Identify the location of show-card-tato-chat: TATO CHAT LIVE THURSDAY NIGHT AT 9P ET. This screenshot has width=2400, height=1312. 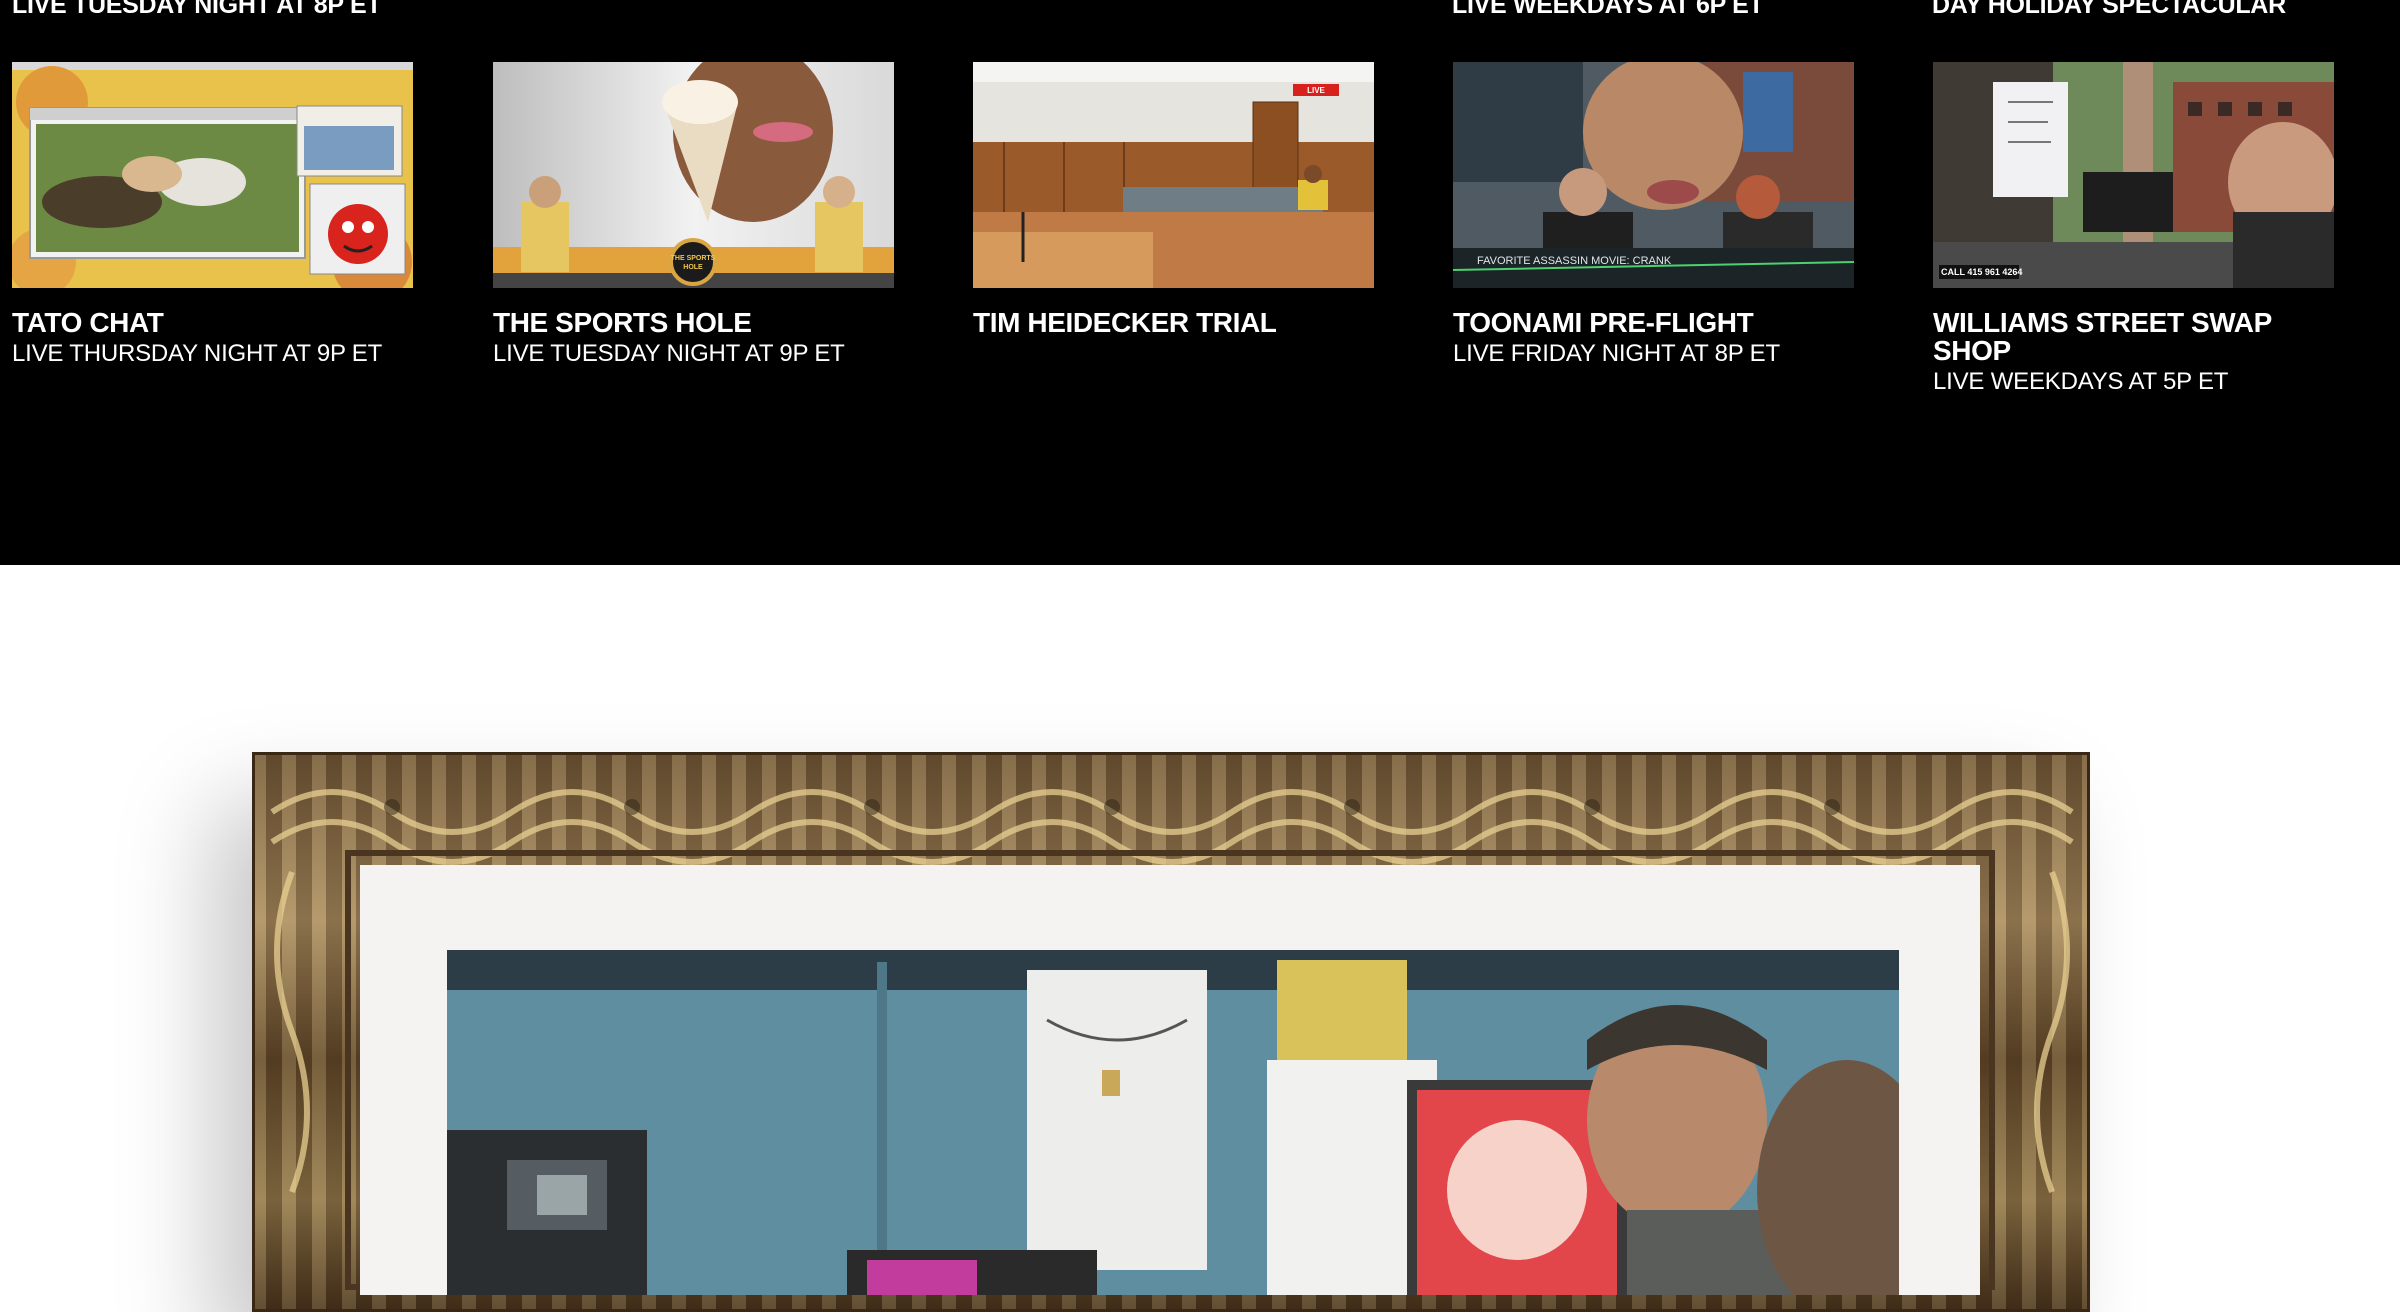
(212, 215).